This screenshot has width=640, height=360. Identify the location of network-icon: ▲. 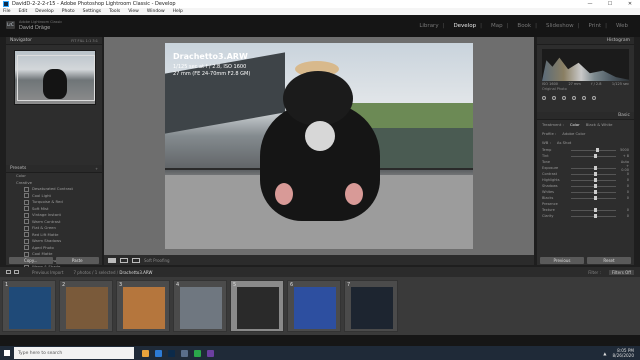
(604, 353).